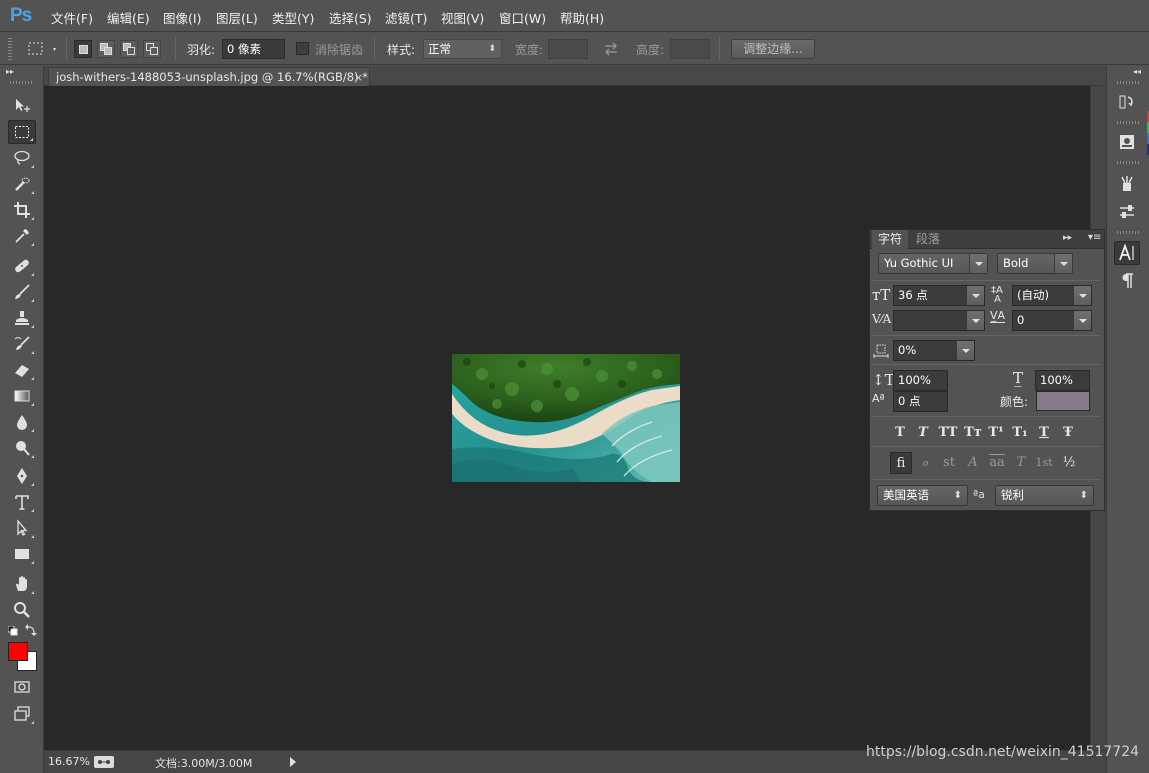 Image resolution: width=1149 pixels, height=773 pixels. I want to click on rectangle-tool, so click(22, 554).